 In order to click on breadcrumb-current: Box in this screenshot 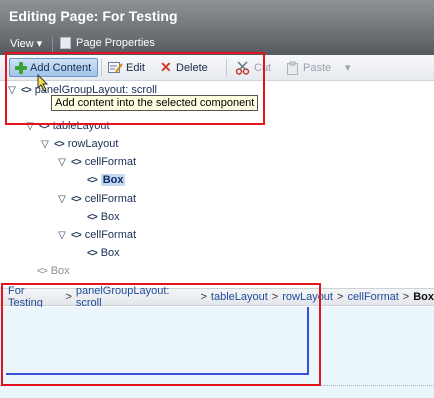, I will do `click(423, 297)`.